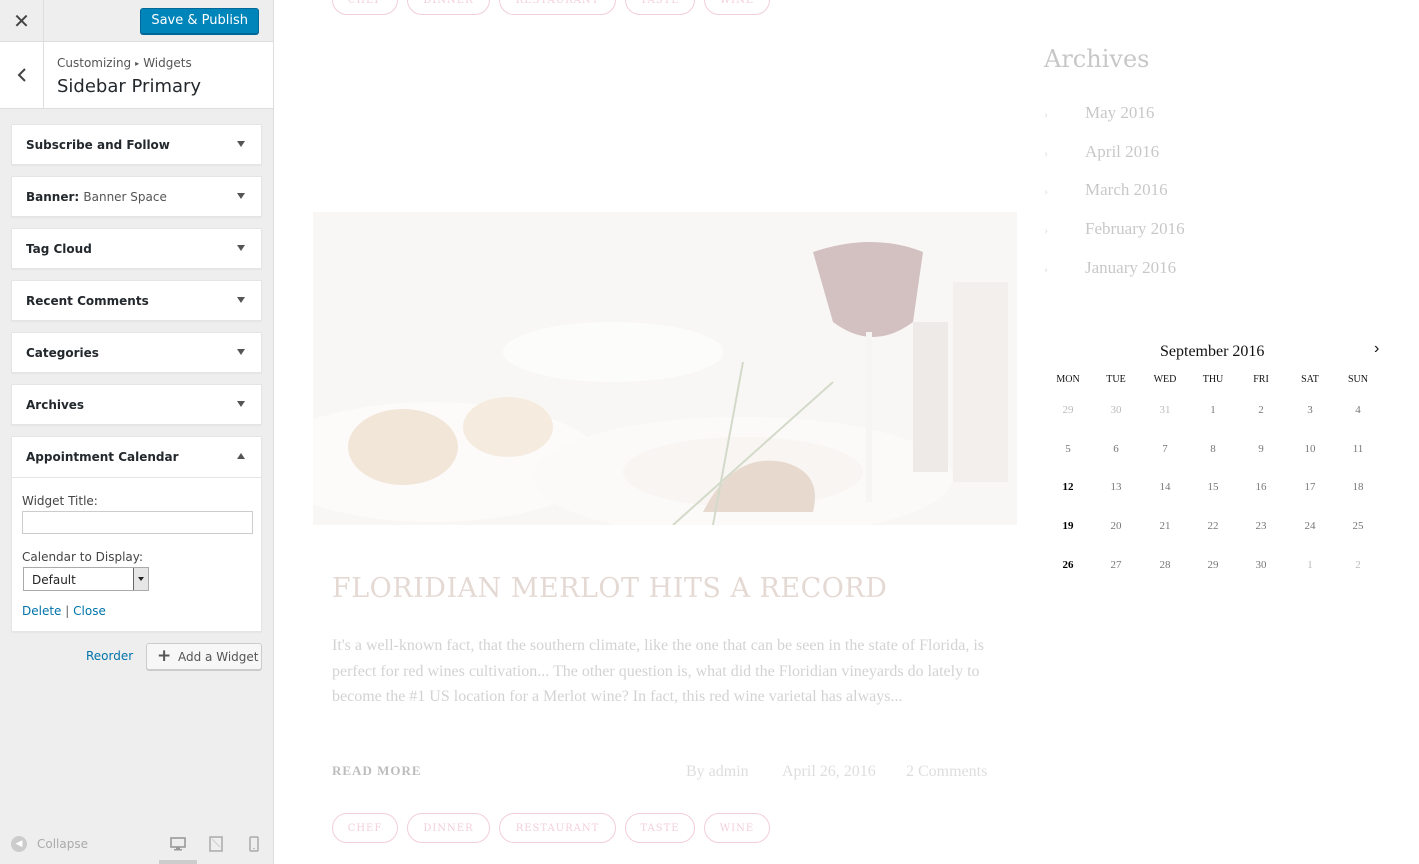  What do you see at coordinates (1213, 526) in the screenshot?
I see `calendar-day: 22` at bounding box center [1213, 526].